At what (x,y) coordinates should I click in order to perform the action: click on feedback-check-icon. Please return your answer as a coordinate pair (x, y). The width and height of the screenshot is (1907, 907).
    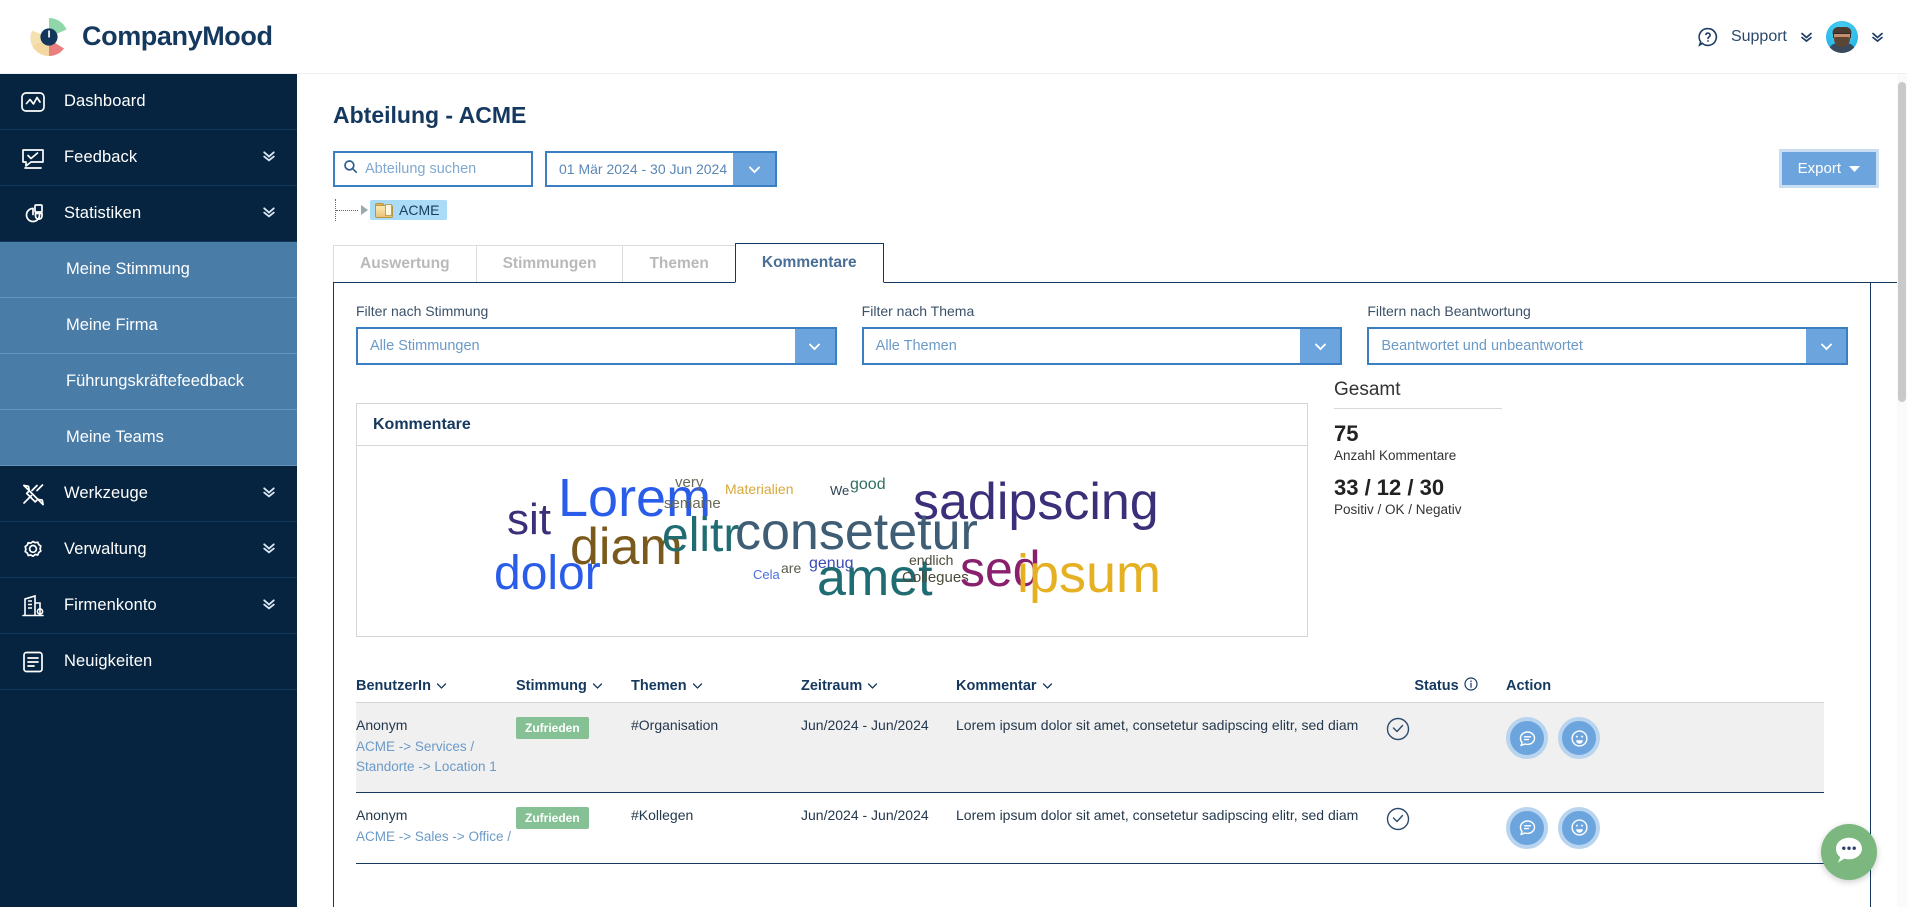
    Looking at the image, I should click on (33, 158).